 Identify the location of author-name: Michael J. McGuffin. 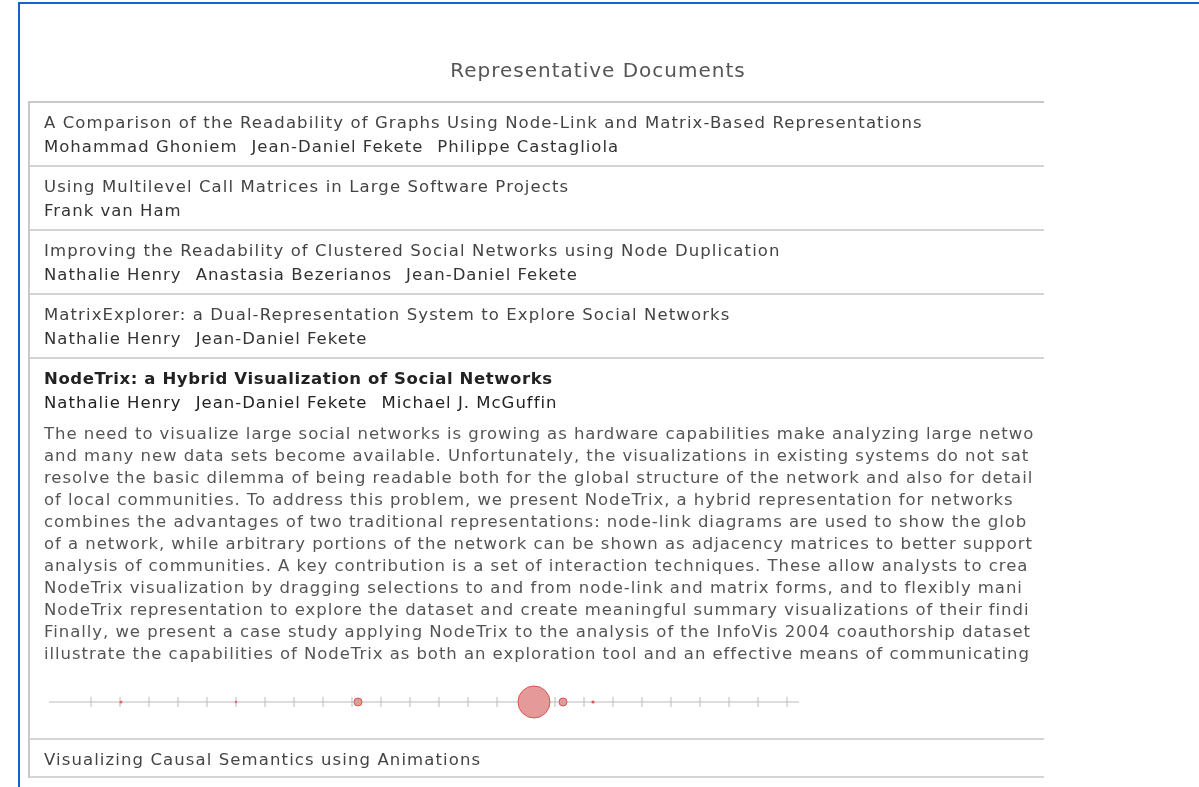
(469, 403).